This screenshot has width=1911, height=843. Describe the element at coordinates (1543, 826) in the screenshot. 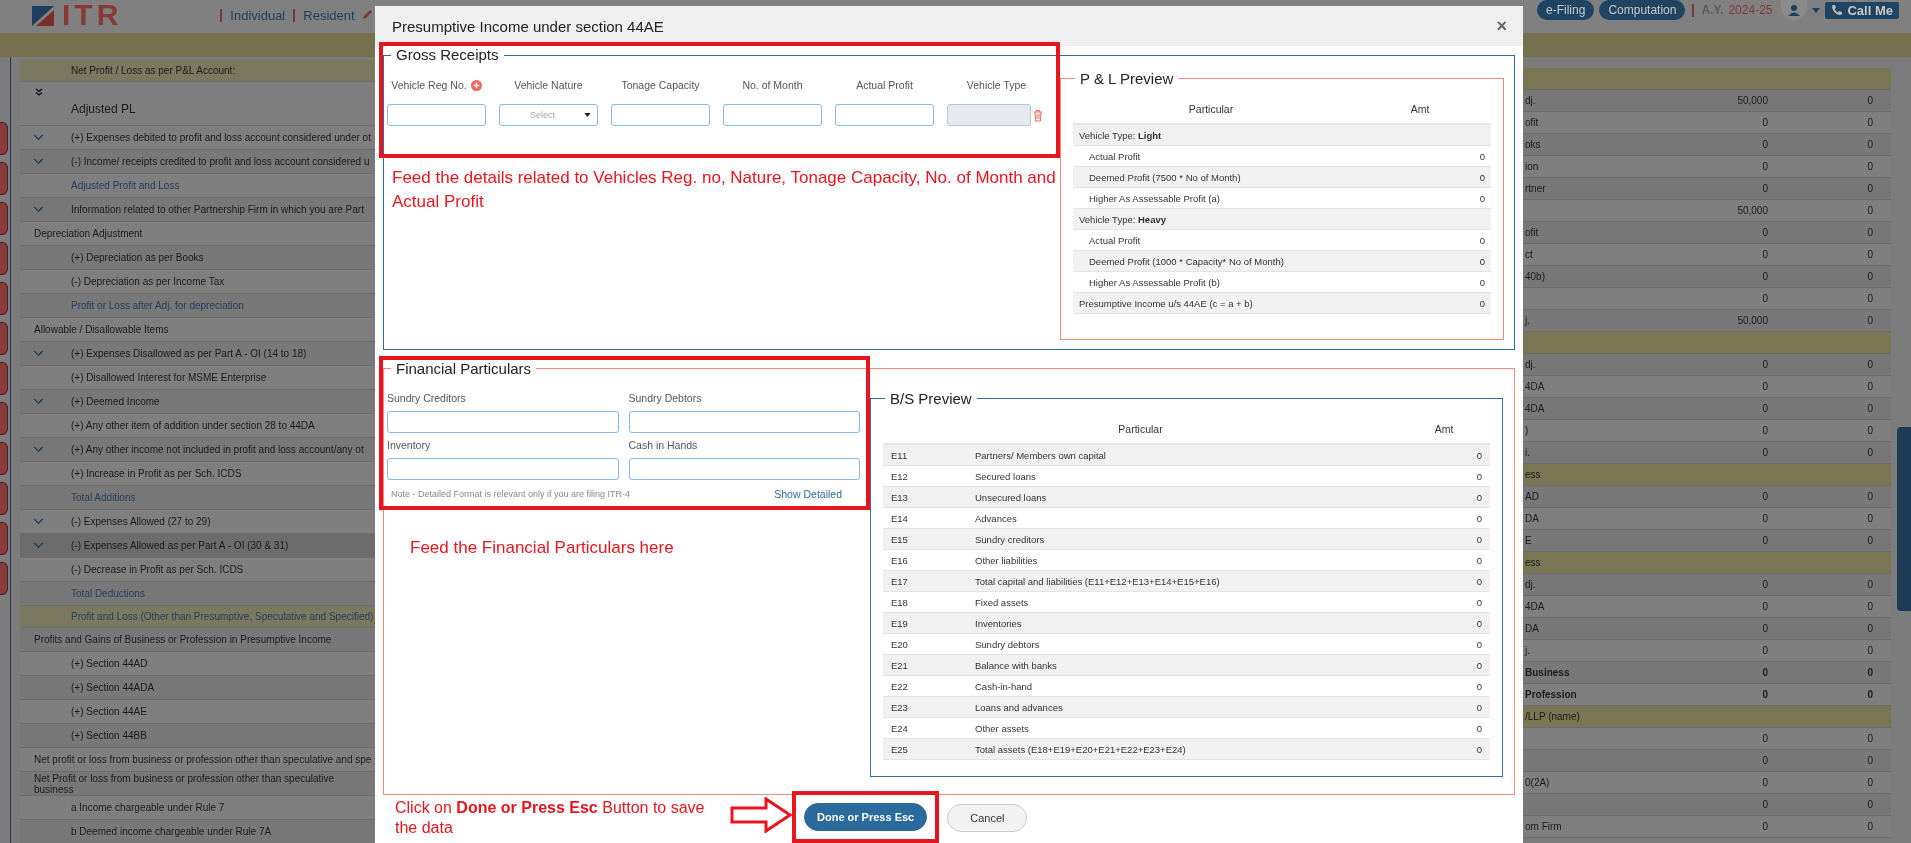

I see `row-label: om Firm` at that location.